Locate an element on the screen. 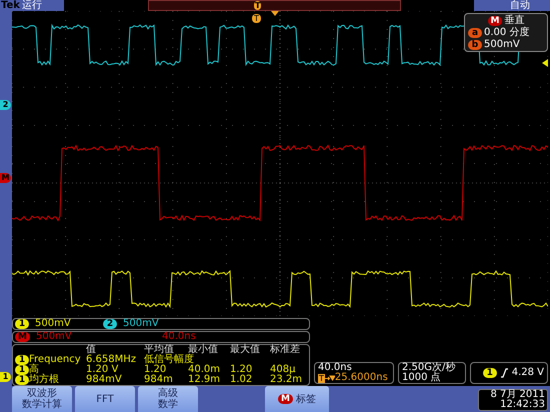  column-header: 最大值 is located at coordinates (245, 350).